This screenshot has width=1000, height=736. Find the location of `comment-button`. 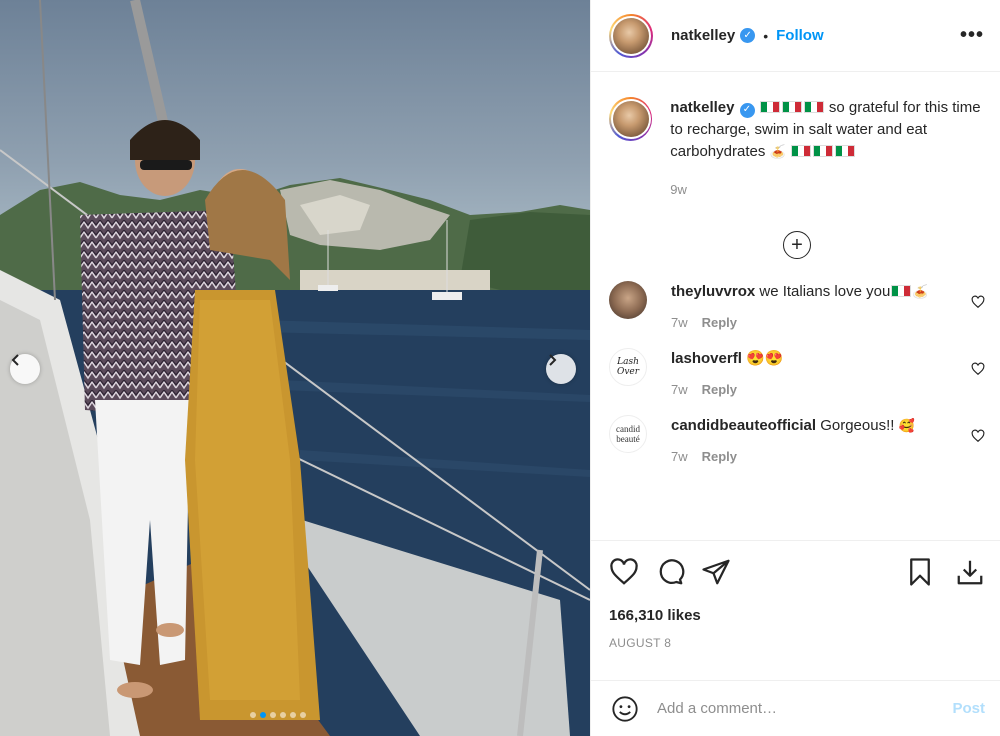

comment-button is located at coordinates (670, 572).